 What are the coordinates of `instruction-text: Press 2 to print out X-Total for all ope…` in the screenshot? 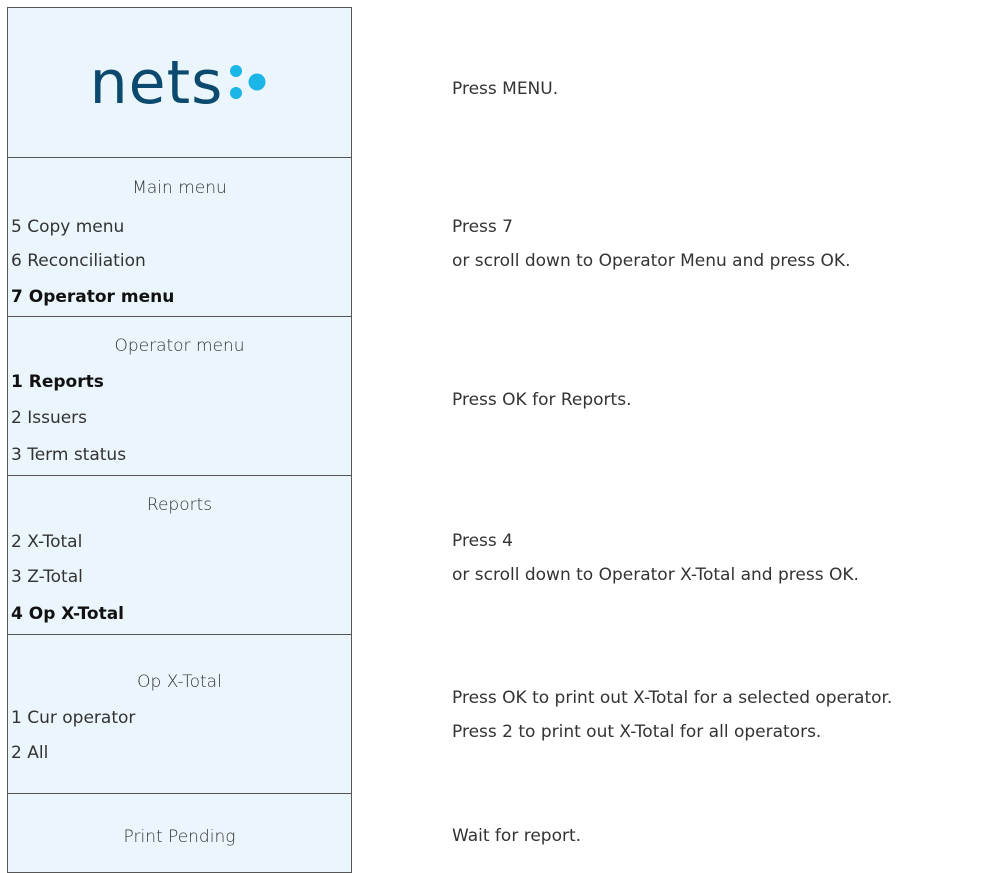 It's located at (637, 732).